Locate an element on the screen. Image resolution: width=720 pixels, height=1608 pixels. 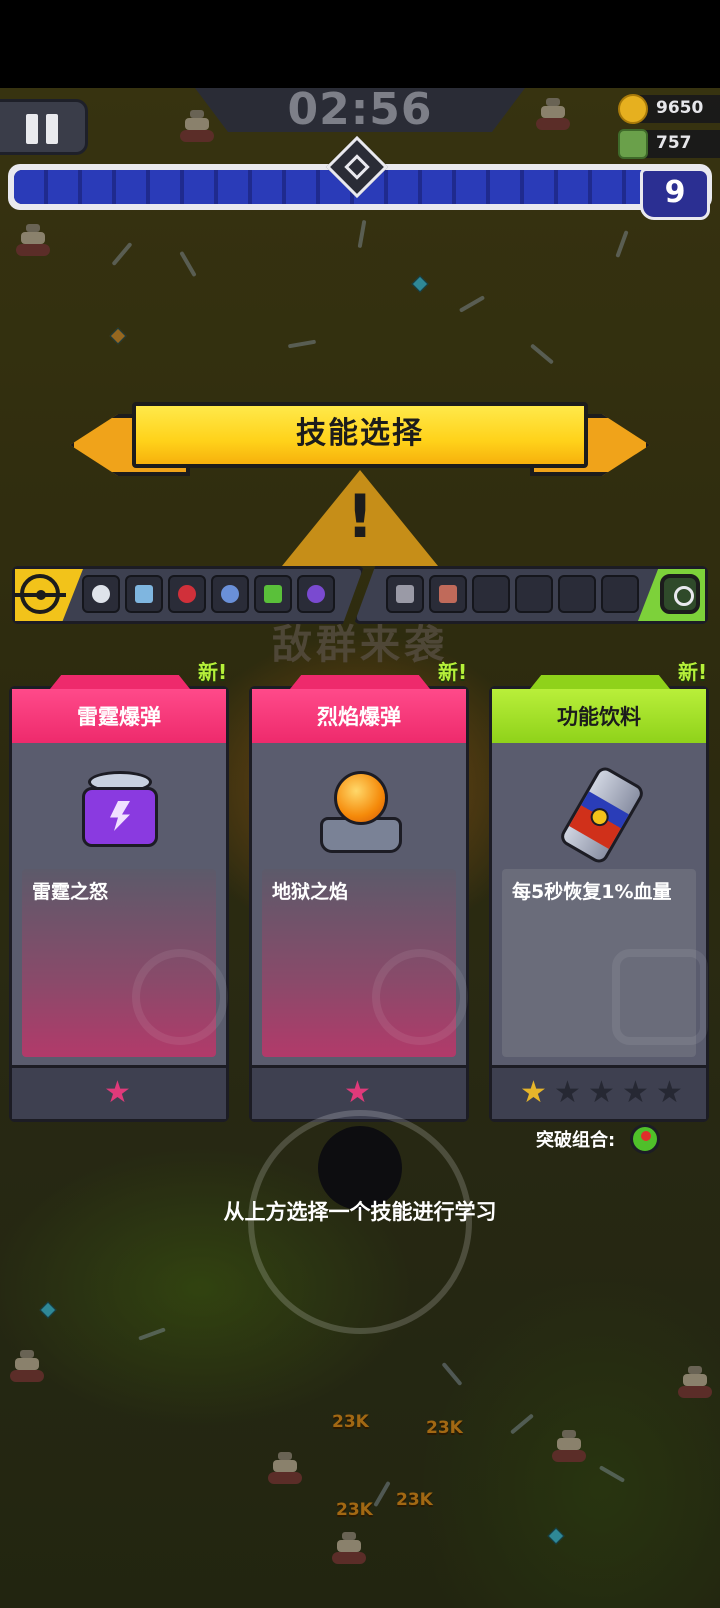
tower-skill-icon is located at coordinates (316, 594).